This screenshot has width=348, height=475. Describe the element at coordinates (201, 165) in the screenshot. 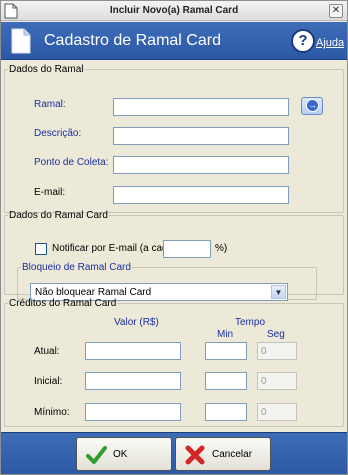

I see `ponto-coleta-input` at that location.